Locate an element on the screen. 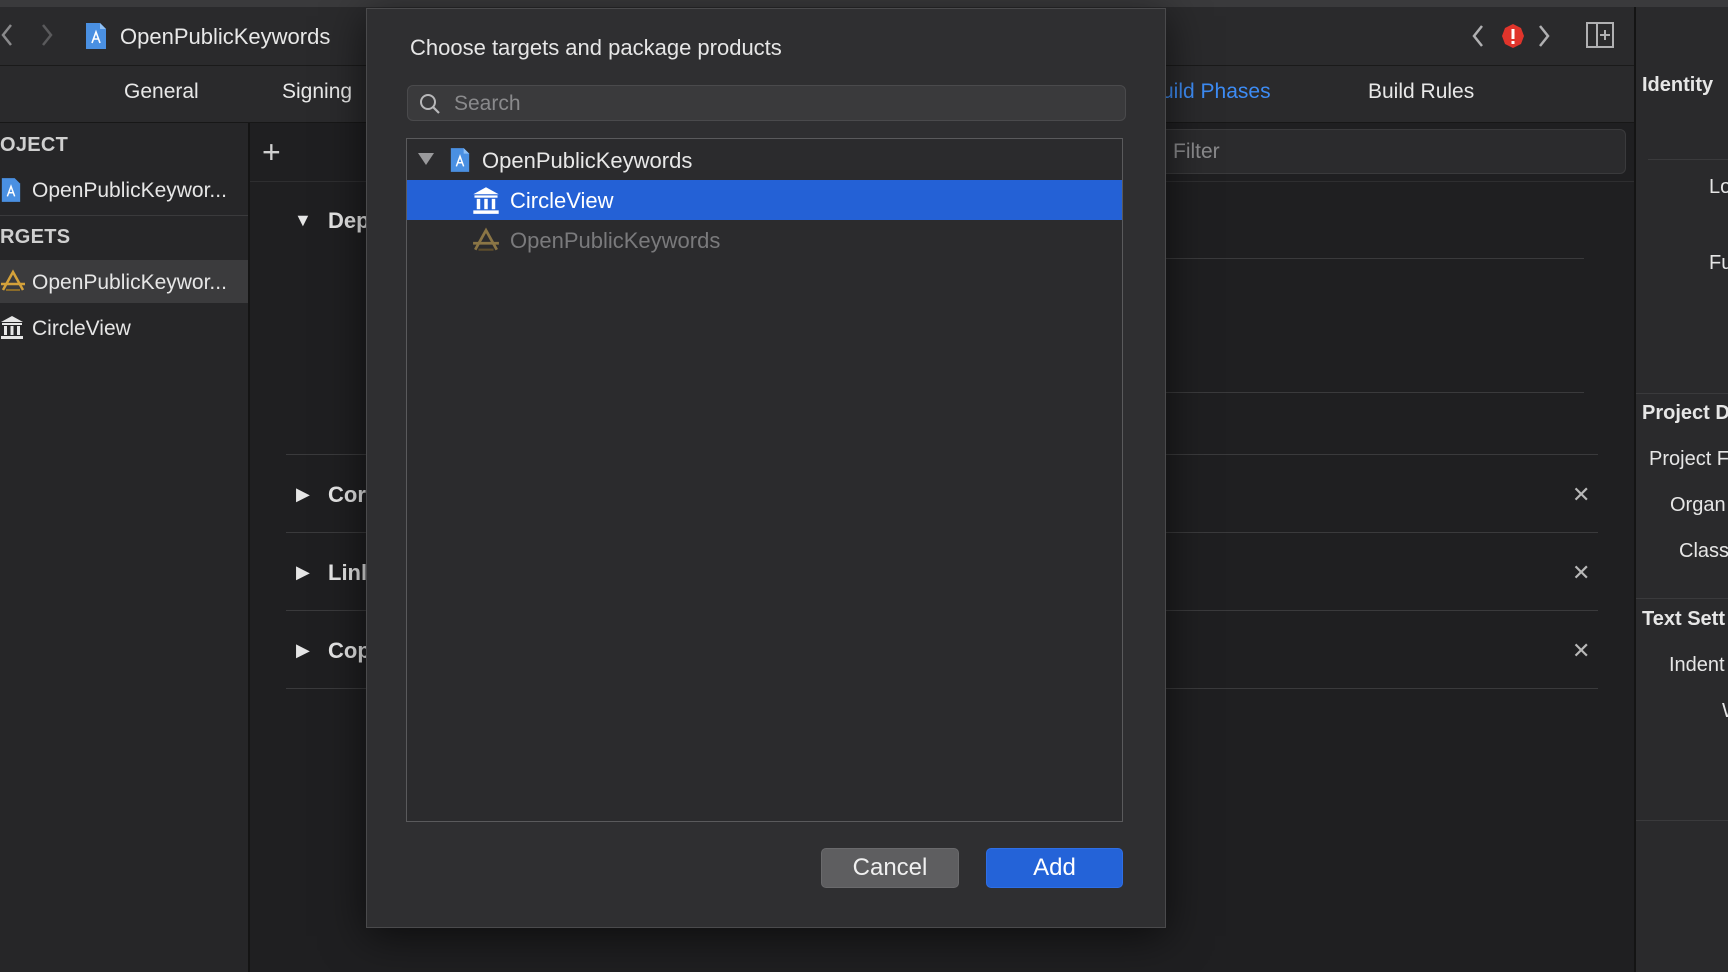 The height and width of the screenshot is (972, 1728). inspector-text-settings-header: Text Sett is located at coordinates (1683, 619).